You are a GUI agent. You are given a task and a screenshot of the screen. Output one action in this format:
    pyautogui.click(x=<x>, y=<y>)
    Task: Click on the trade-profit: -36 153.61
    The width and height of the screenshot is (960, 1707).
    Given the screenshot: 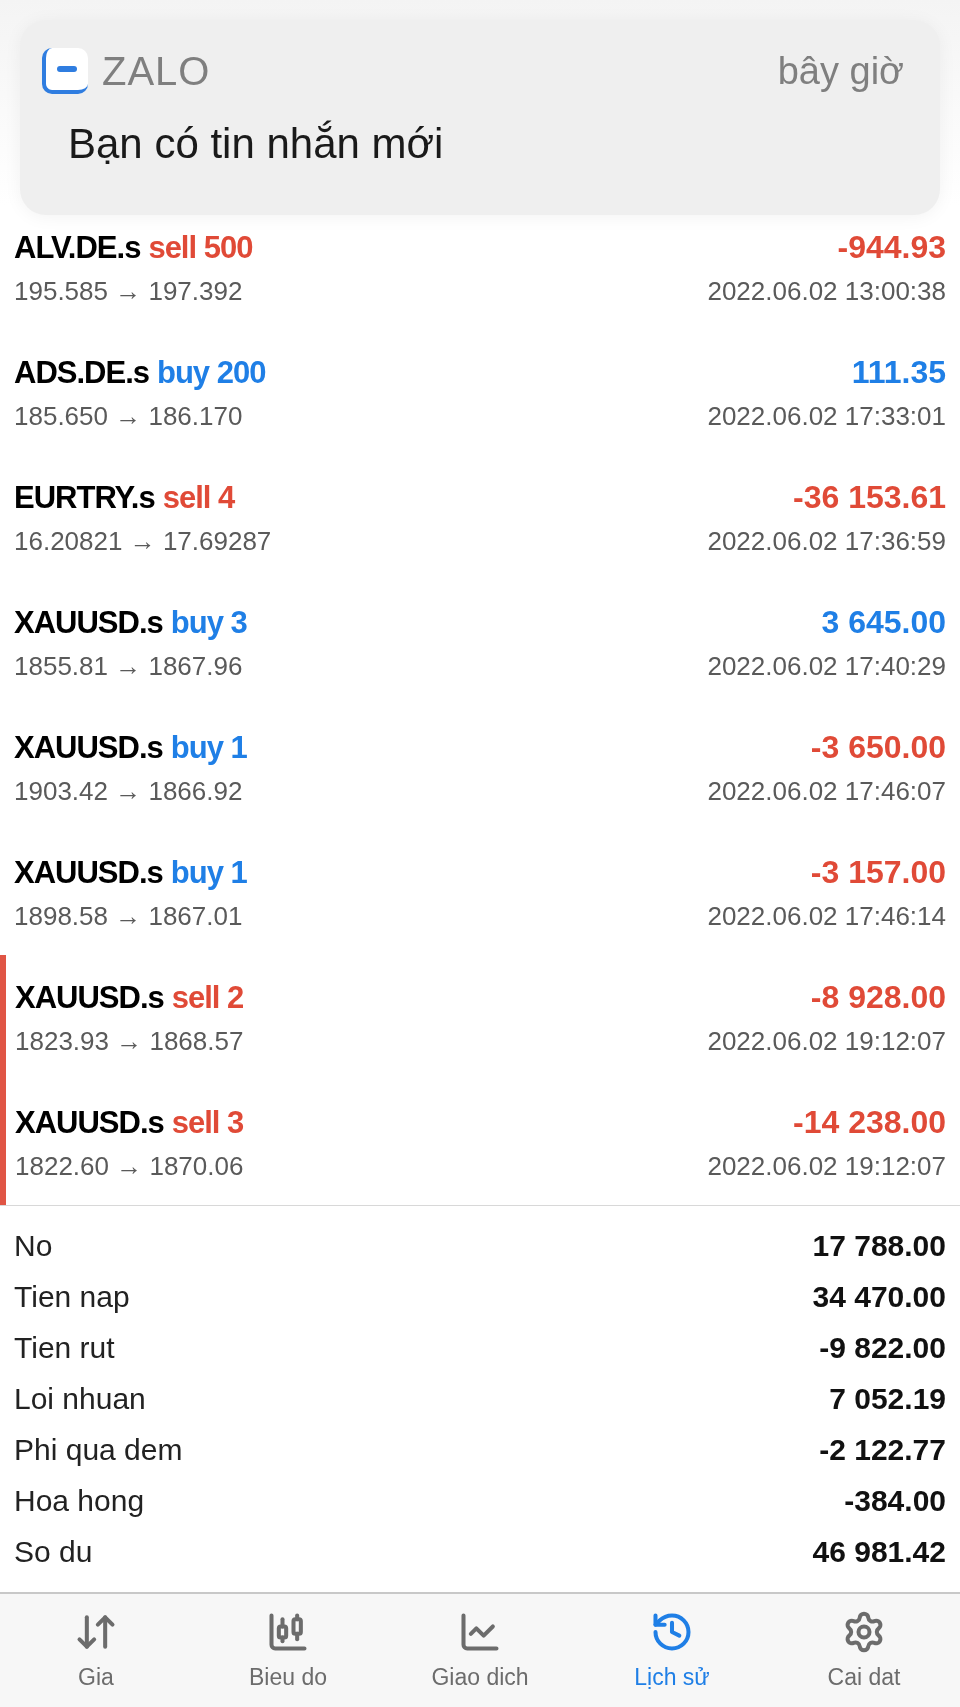 What is the action you would take?
    pyautogui.click(x=869, y=497)
    